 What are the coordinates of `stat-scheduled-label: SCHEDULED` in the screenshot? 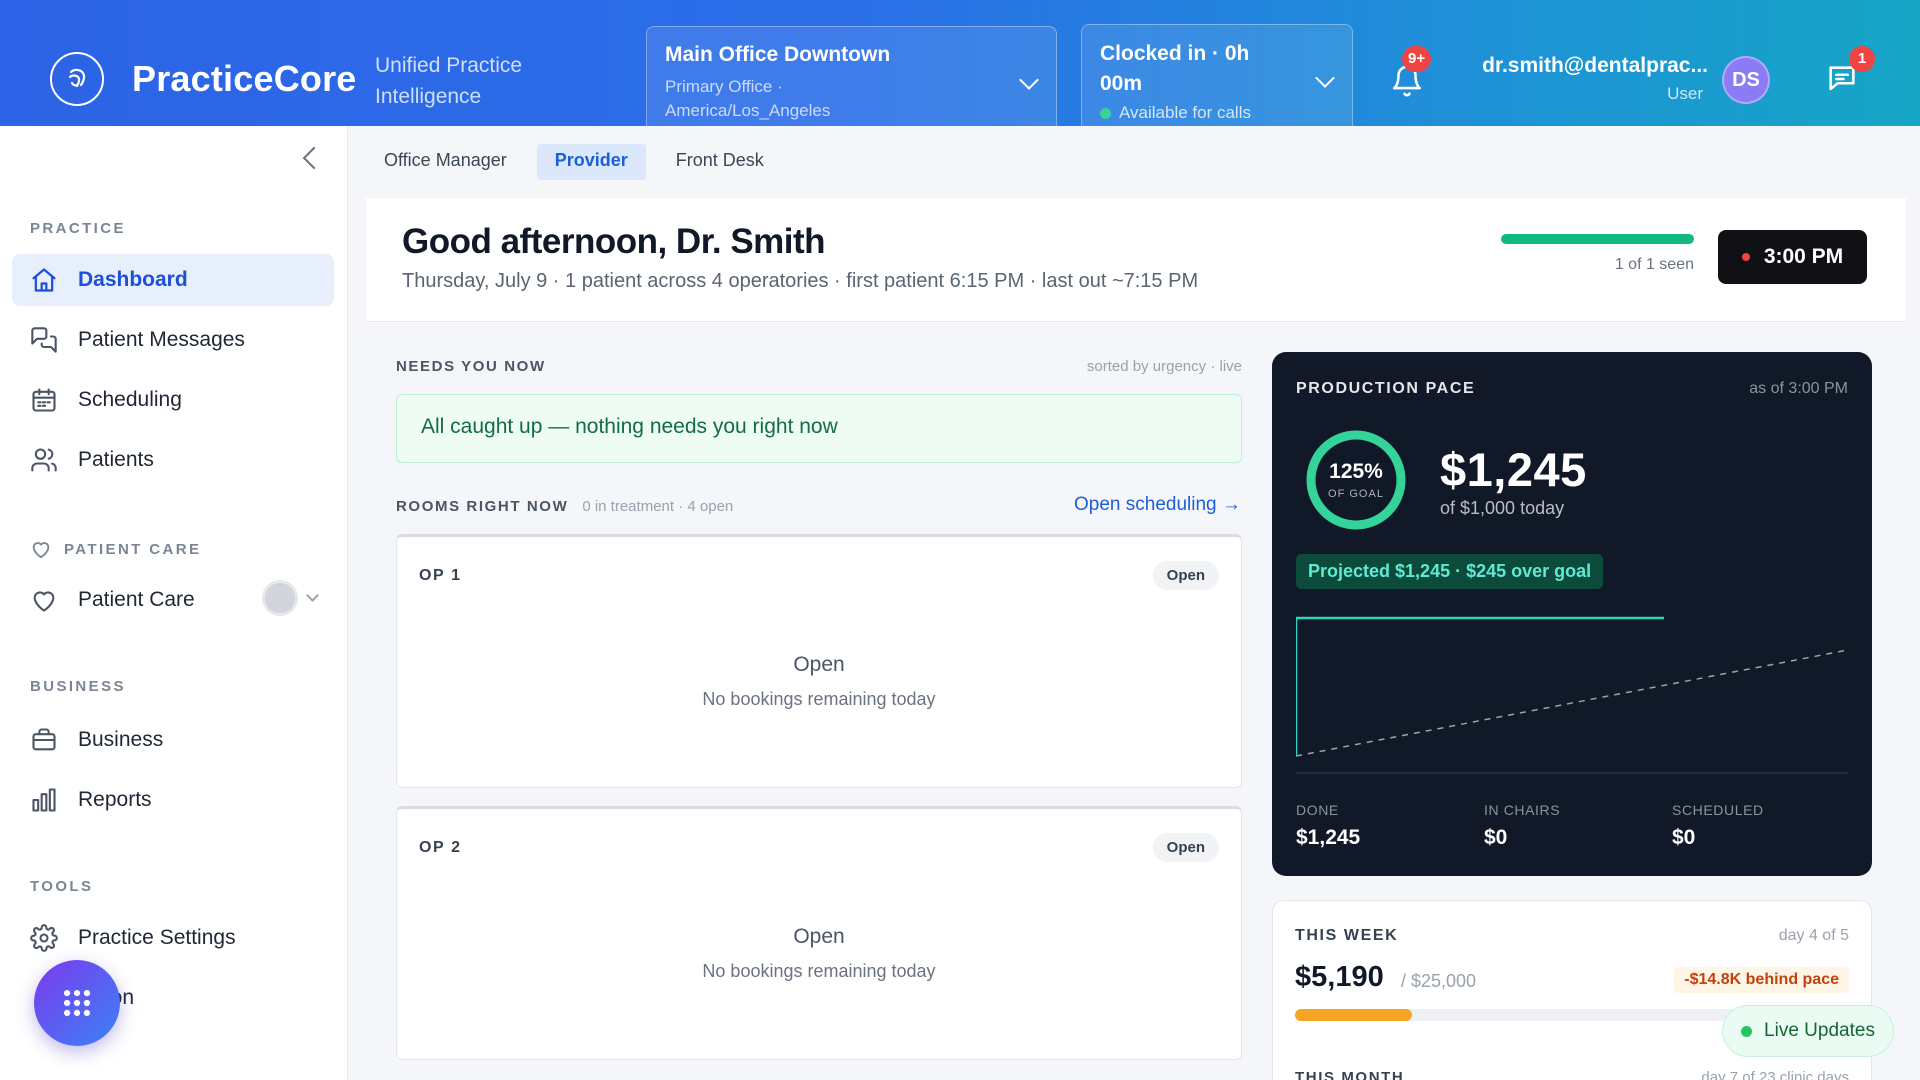 It's located at (1718, 810).